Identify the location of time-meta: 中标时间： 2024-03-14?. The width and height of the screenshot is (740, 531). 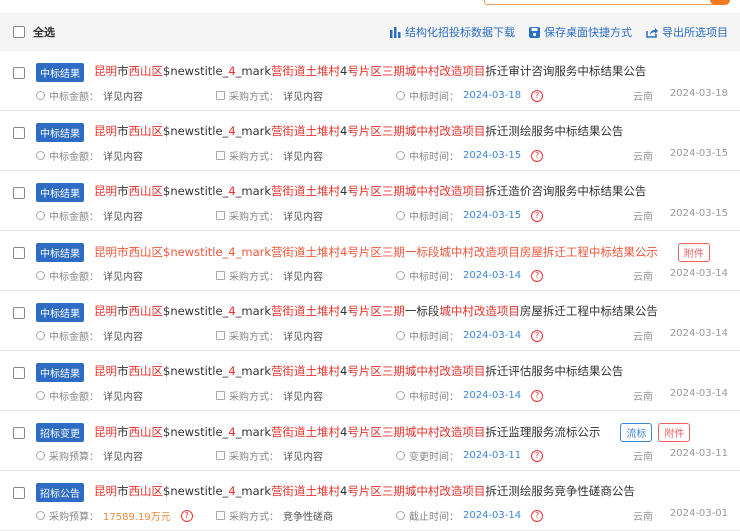
(470, 335).